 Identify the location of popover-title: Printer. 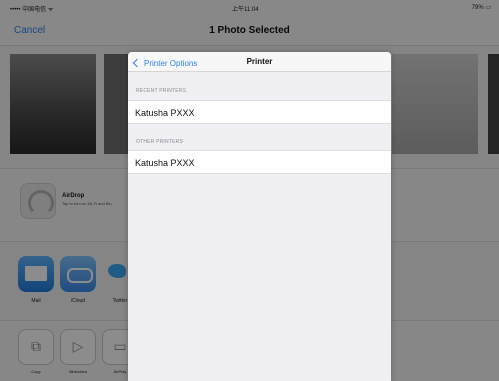
(259, 61).